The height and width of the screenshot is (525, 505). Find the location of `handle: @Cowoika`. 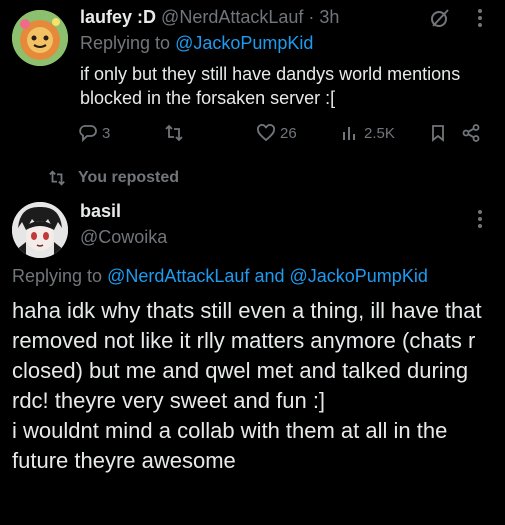

handle: @Cowoika is located at coordinates (123, 237).